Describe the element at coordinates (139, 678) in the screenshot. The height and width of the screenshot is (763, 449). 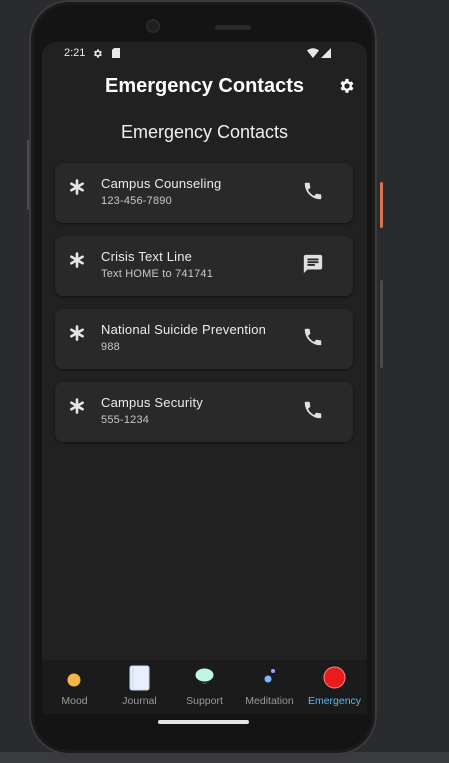
I see `journal-icon` at that location.